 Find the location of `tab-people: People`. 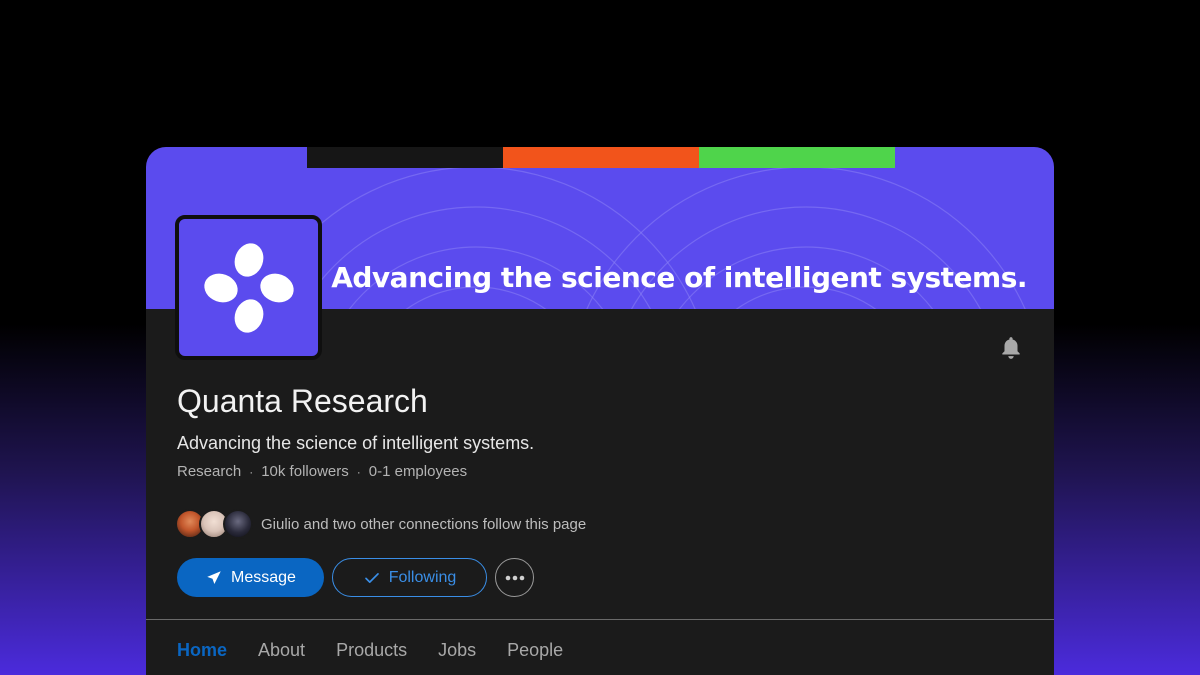

tab-people: People is located at coordinates (535, 650).